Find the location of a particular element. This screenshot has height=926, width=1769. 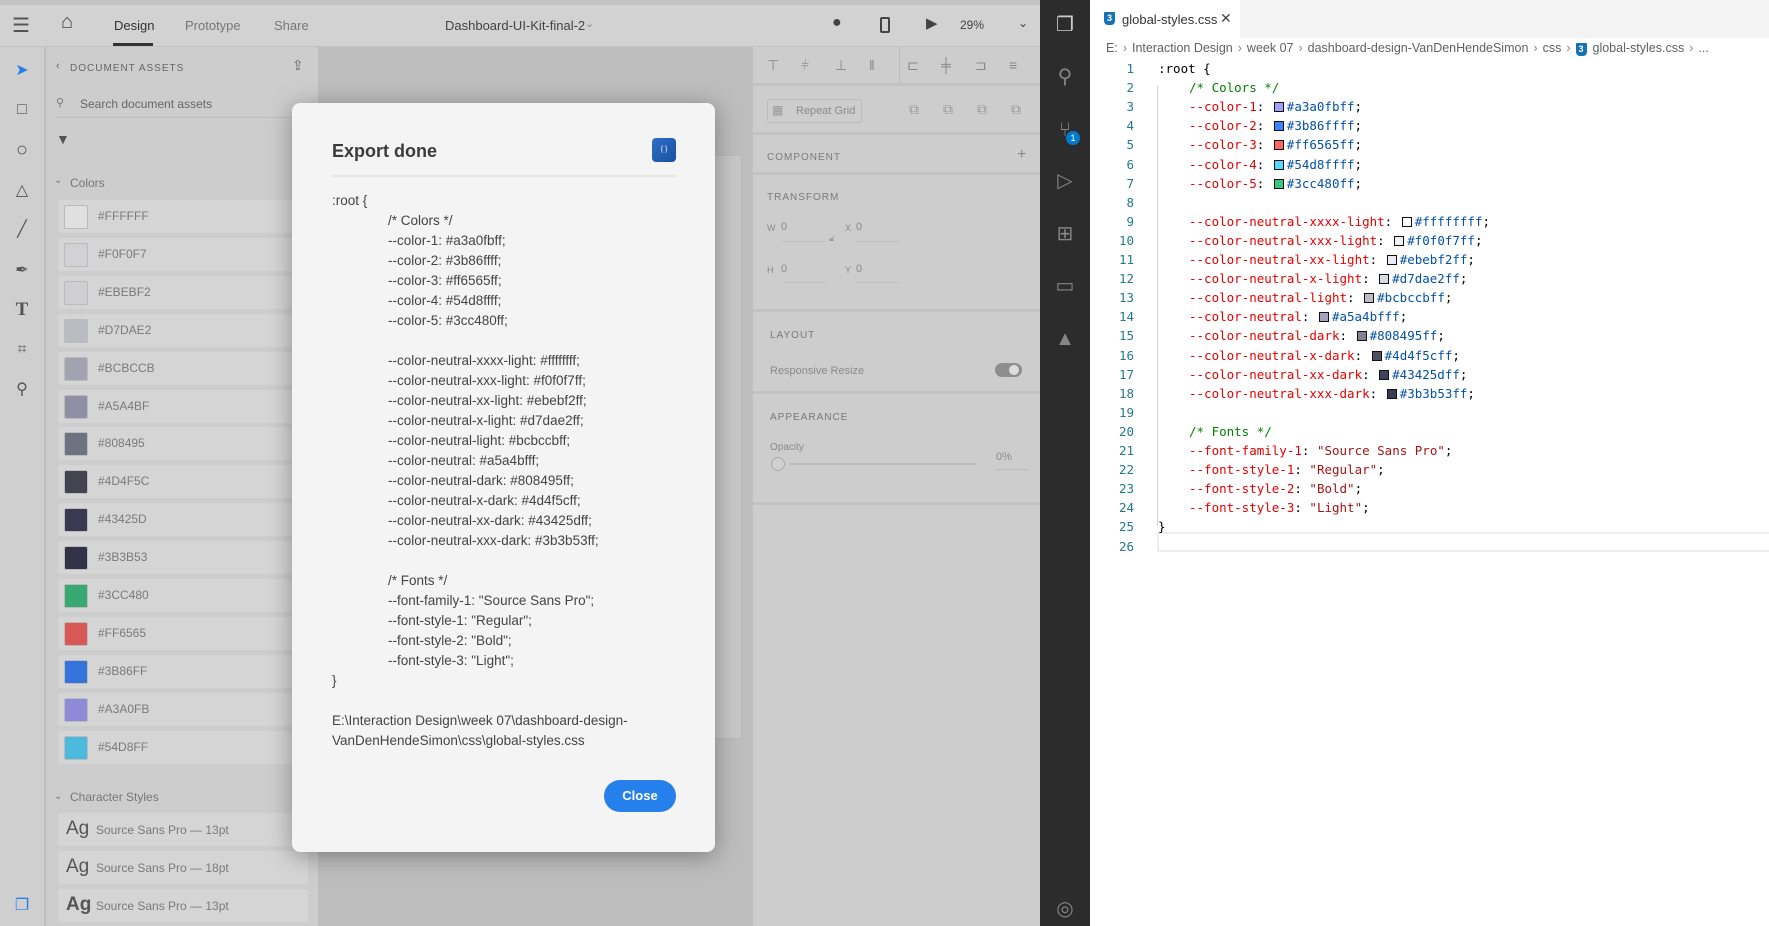

search-icon: ⚲ is located at coordinates (1065, 77).